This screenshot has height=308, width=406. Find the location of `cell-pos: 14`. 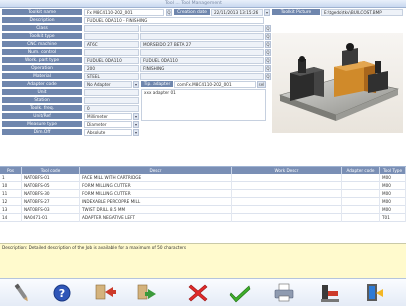

cell-pos: 14 is located at coordinates (11, 218).